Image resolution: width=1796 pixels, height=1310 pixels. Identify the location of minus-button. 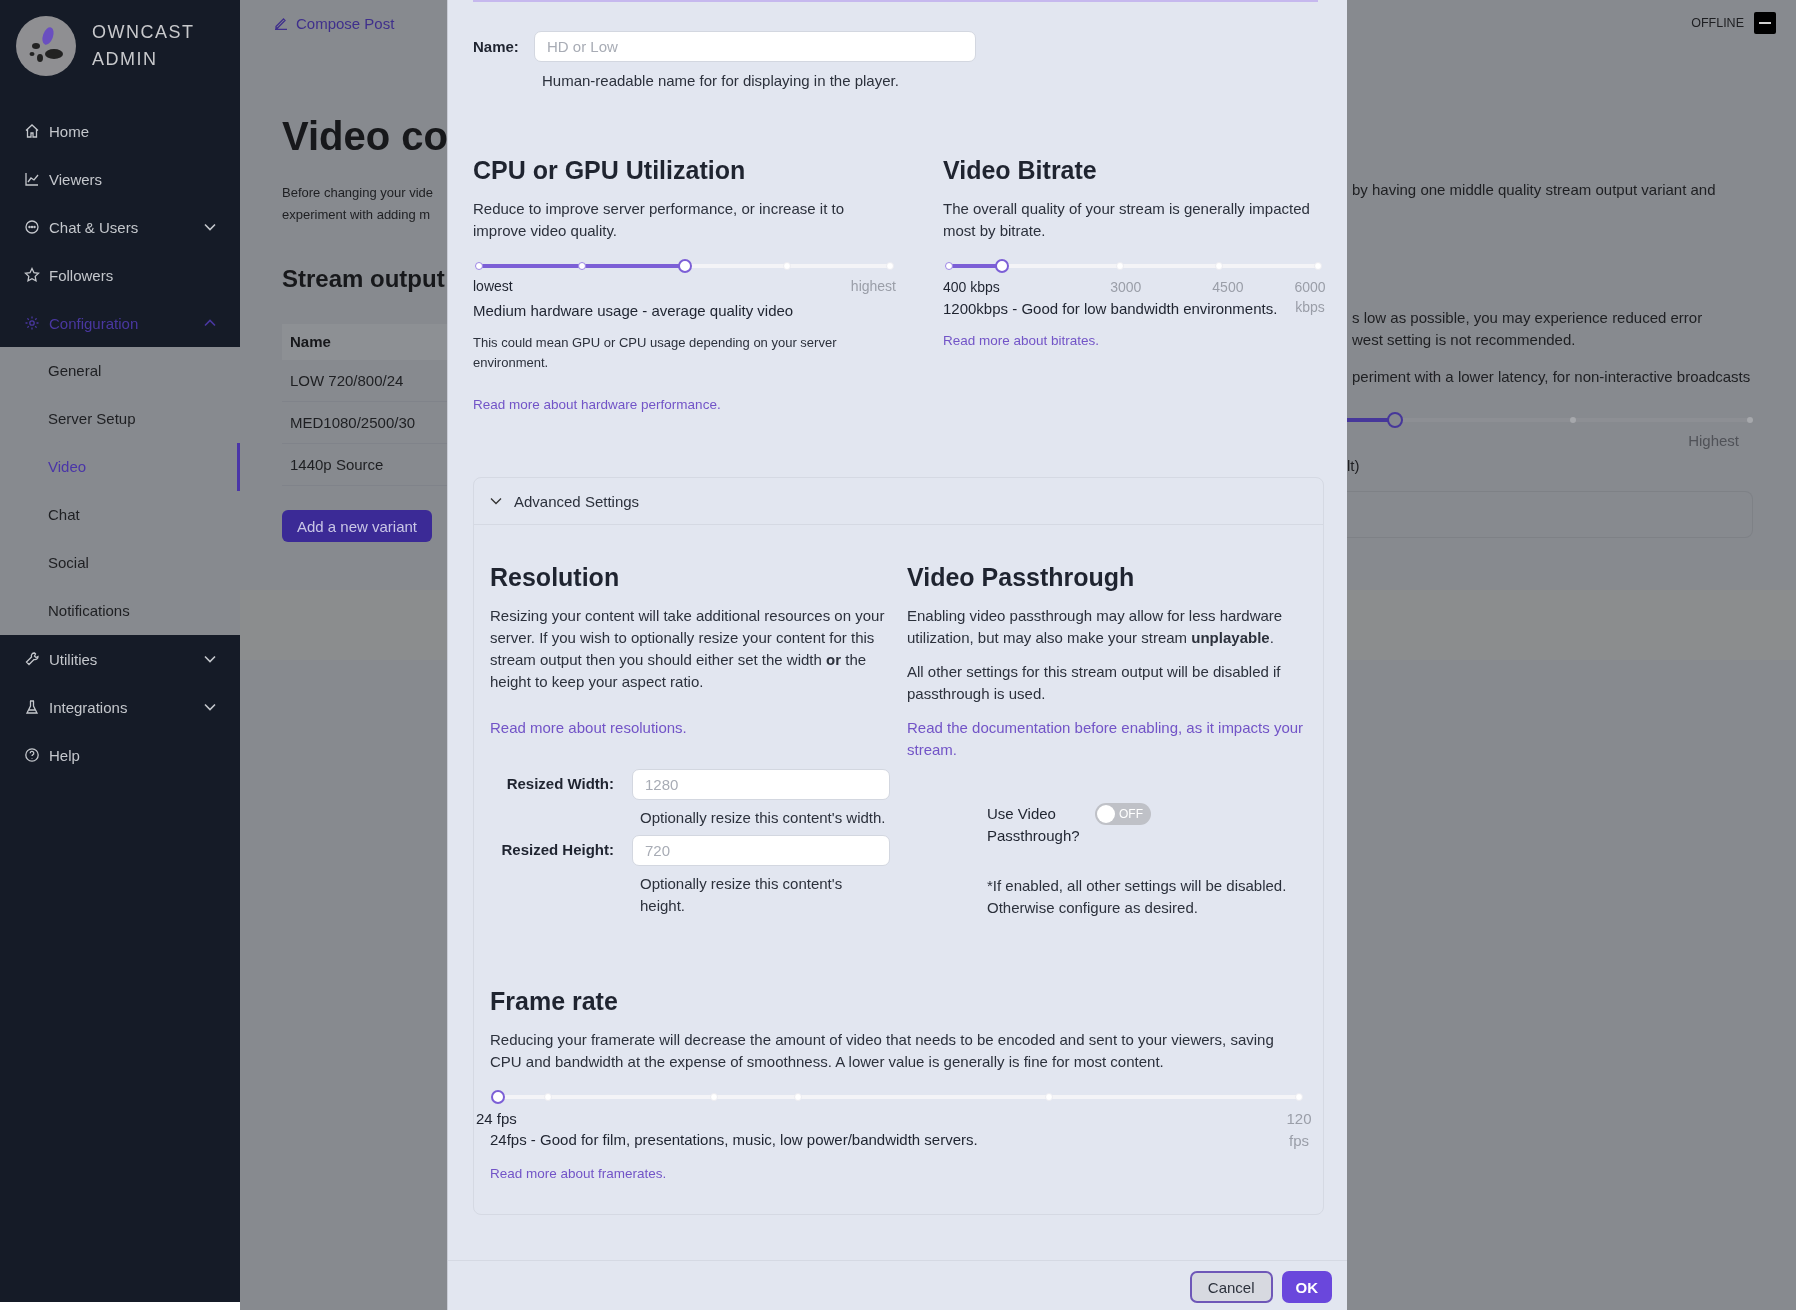
(1765, 23).